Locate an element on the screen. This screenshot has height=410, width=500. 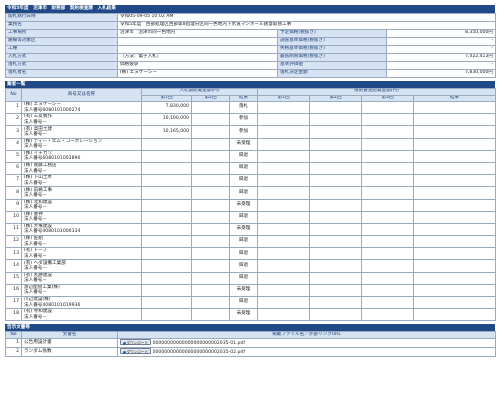
info-row: 工事場所 沼津市 沼津市同一色地内 予定価格(税抜き) 8,350,000円 is located at coordinates (250, 33).